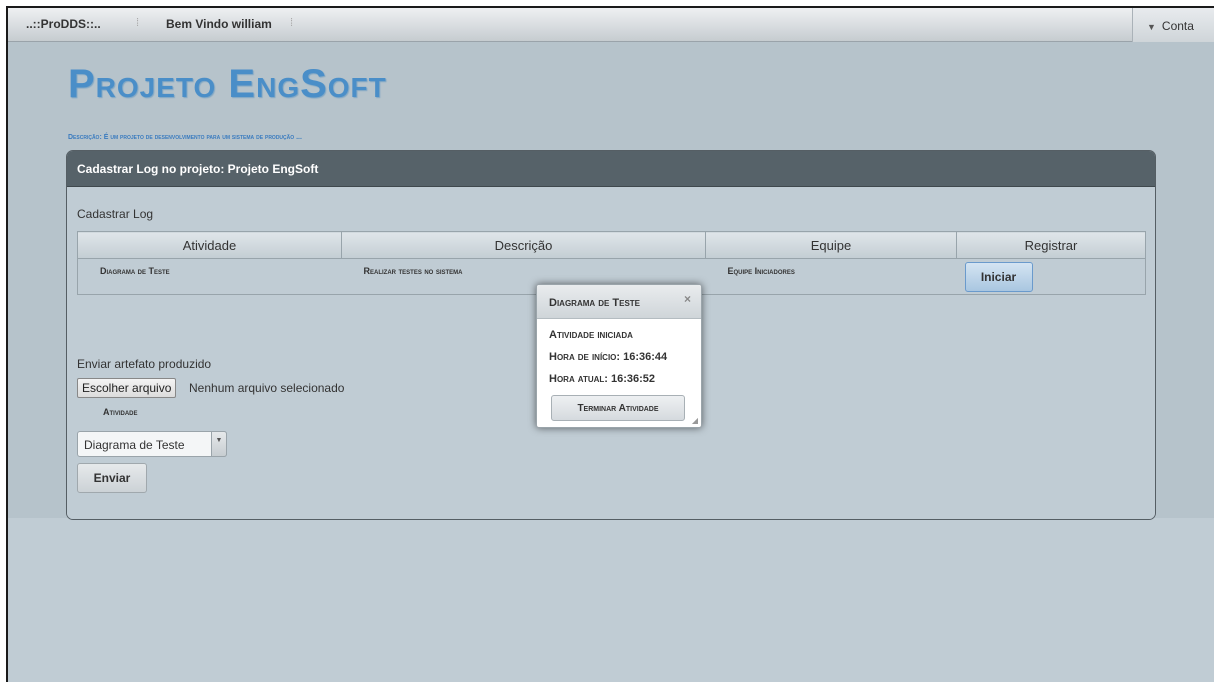  Describe the element at coordinates (63, 24) in the screenshot. I see `brand-link: ..::ProDDS::..` at that location.